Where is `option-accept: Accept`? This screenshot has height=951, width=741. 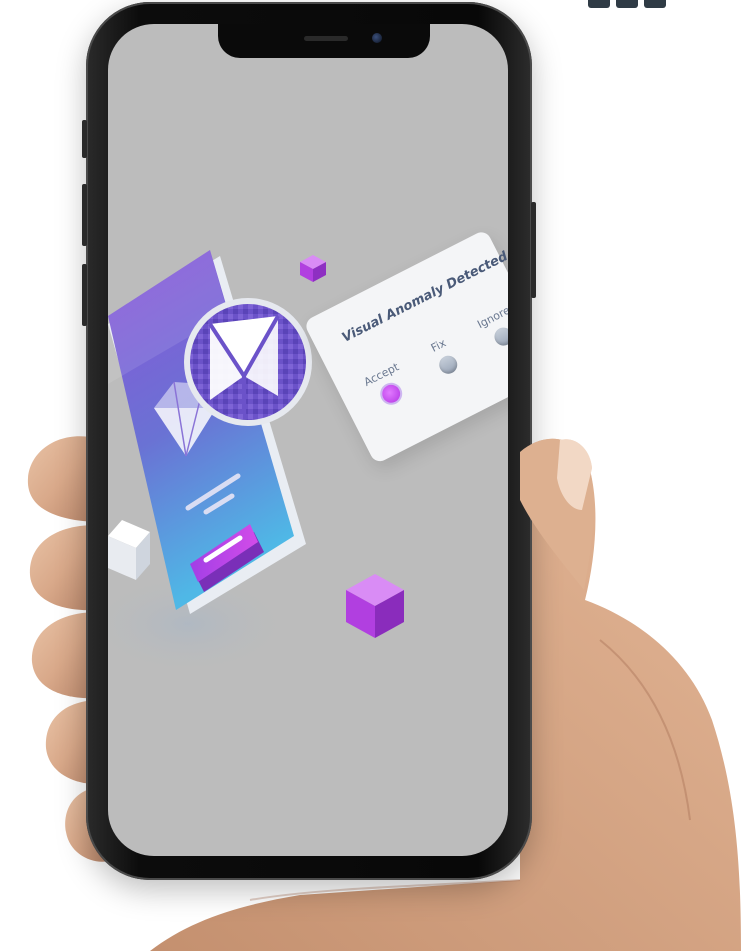
option-accept: Accept is located at coordinates (387, 385).